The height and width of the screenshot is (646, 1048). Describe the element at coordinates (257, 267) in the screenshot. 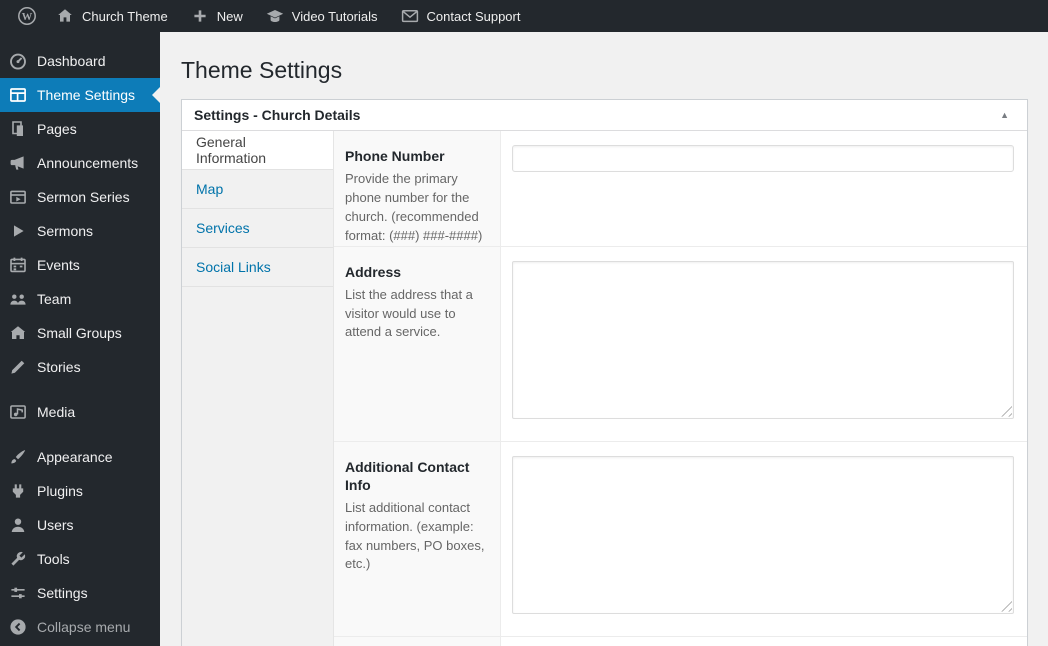

I see `tab-social-links: Social Links` at that location.